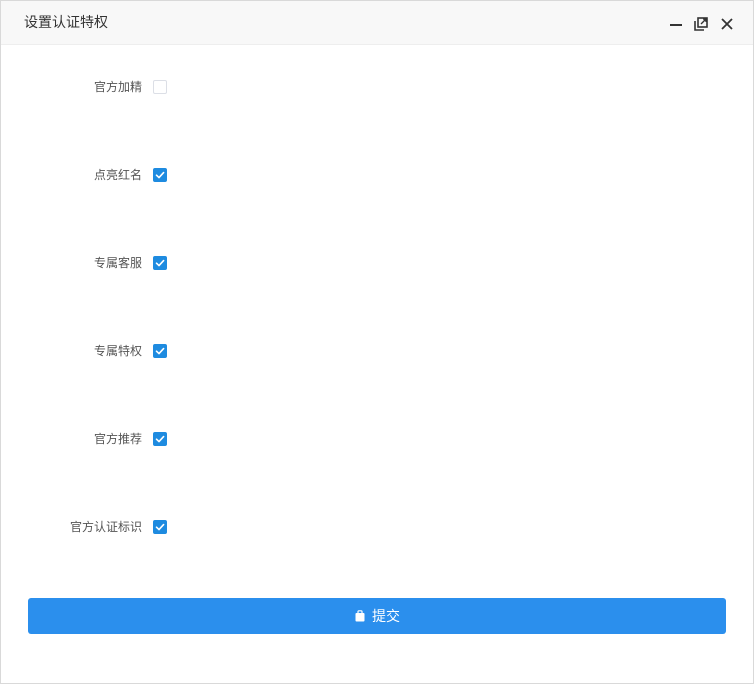 The image size is (754, 684). I want to click on close-icon, so click(727, 24).